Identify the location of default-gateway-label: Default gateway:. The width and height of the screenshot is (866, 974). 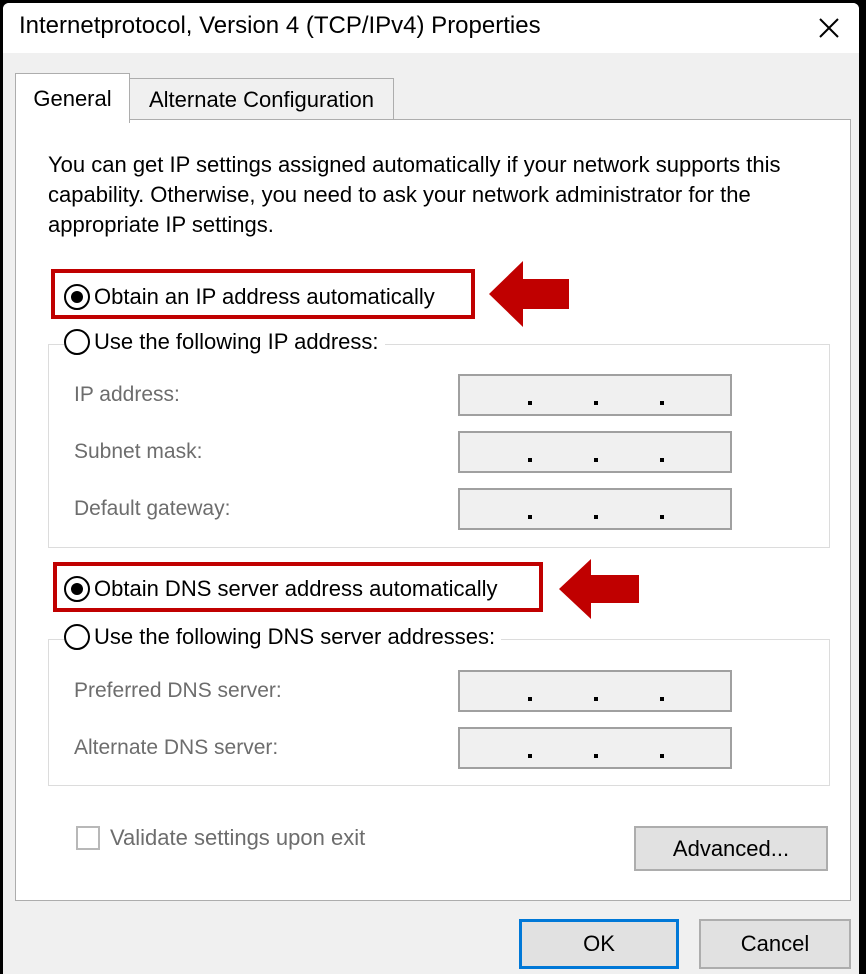
(152, 508).